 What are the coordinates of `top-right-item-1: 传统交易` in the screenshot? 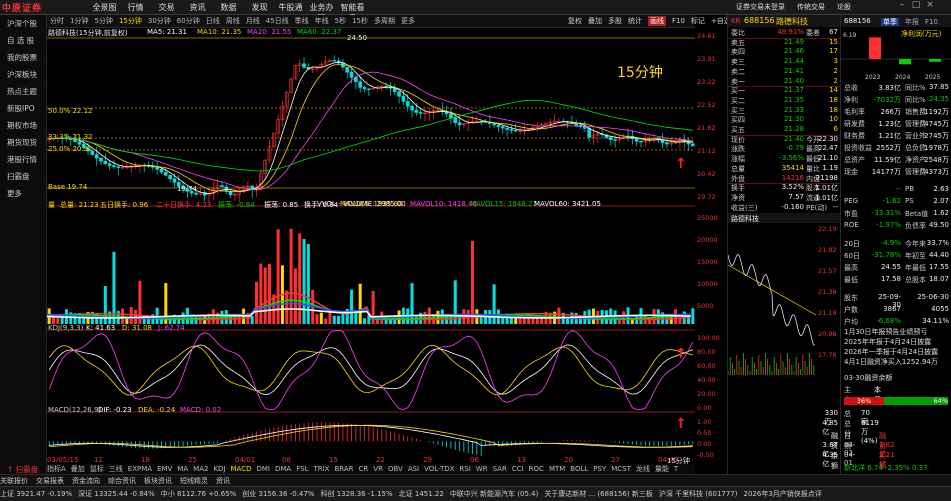 It's located at (811, 7).